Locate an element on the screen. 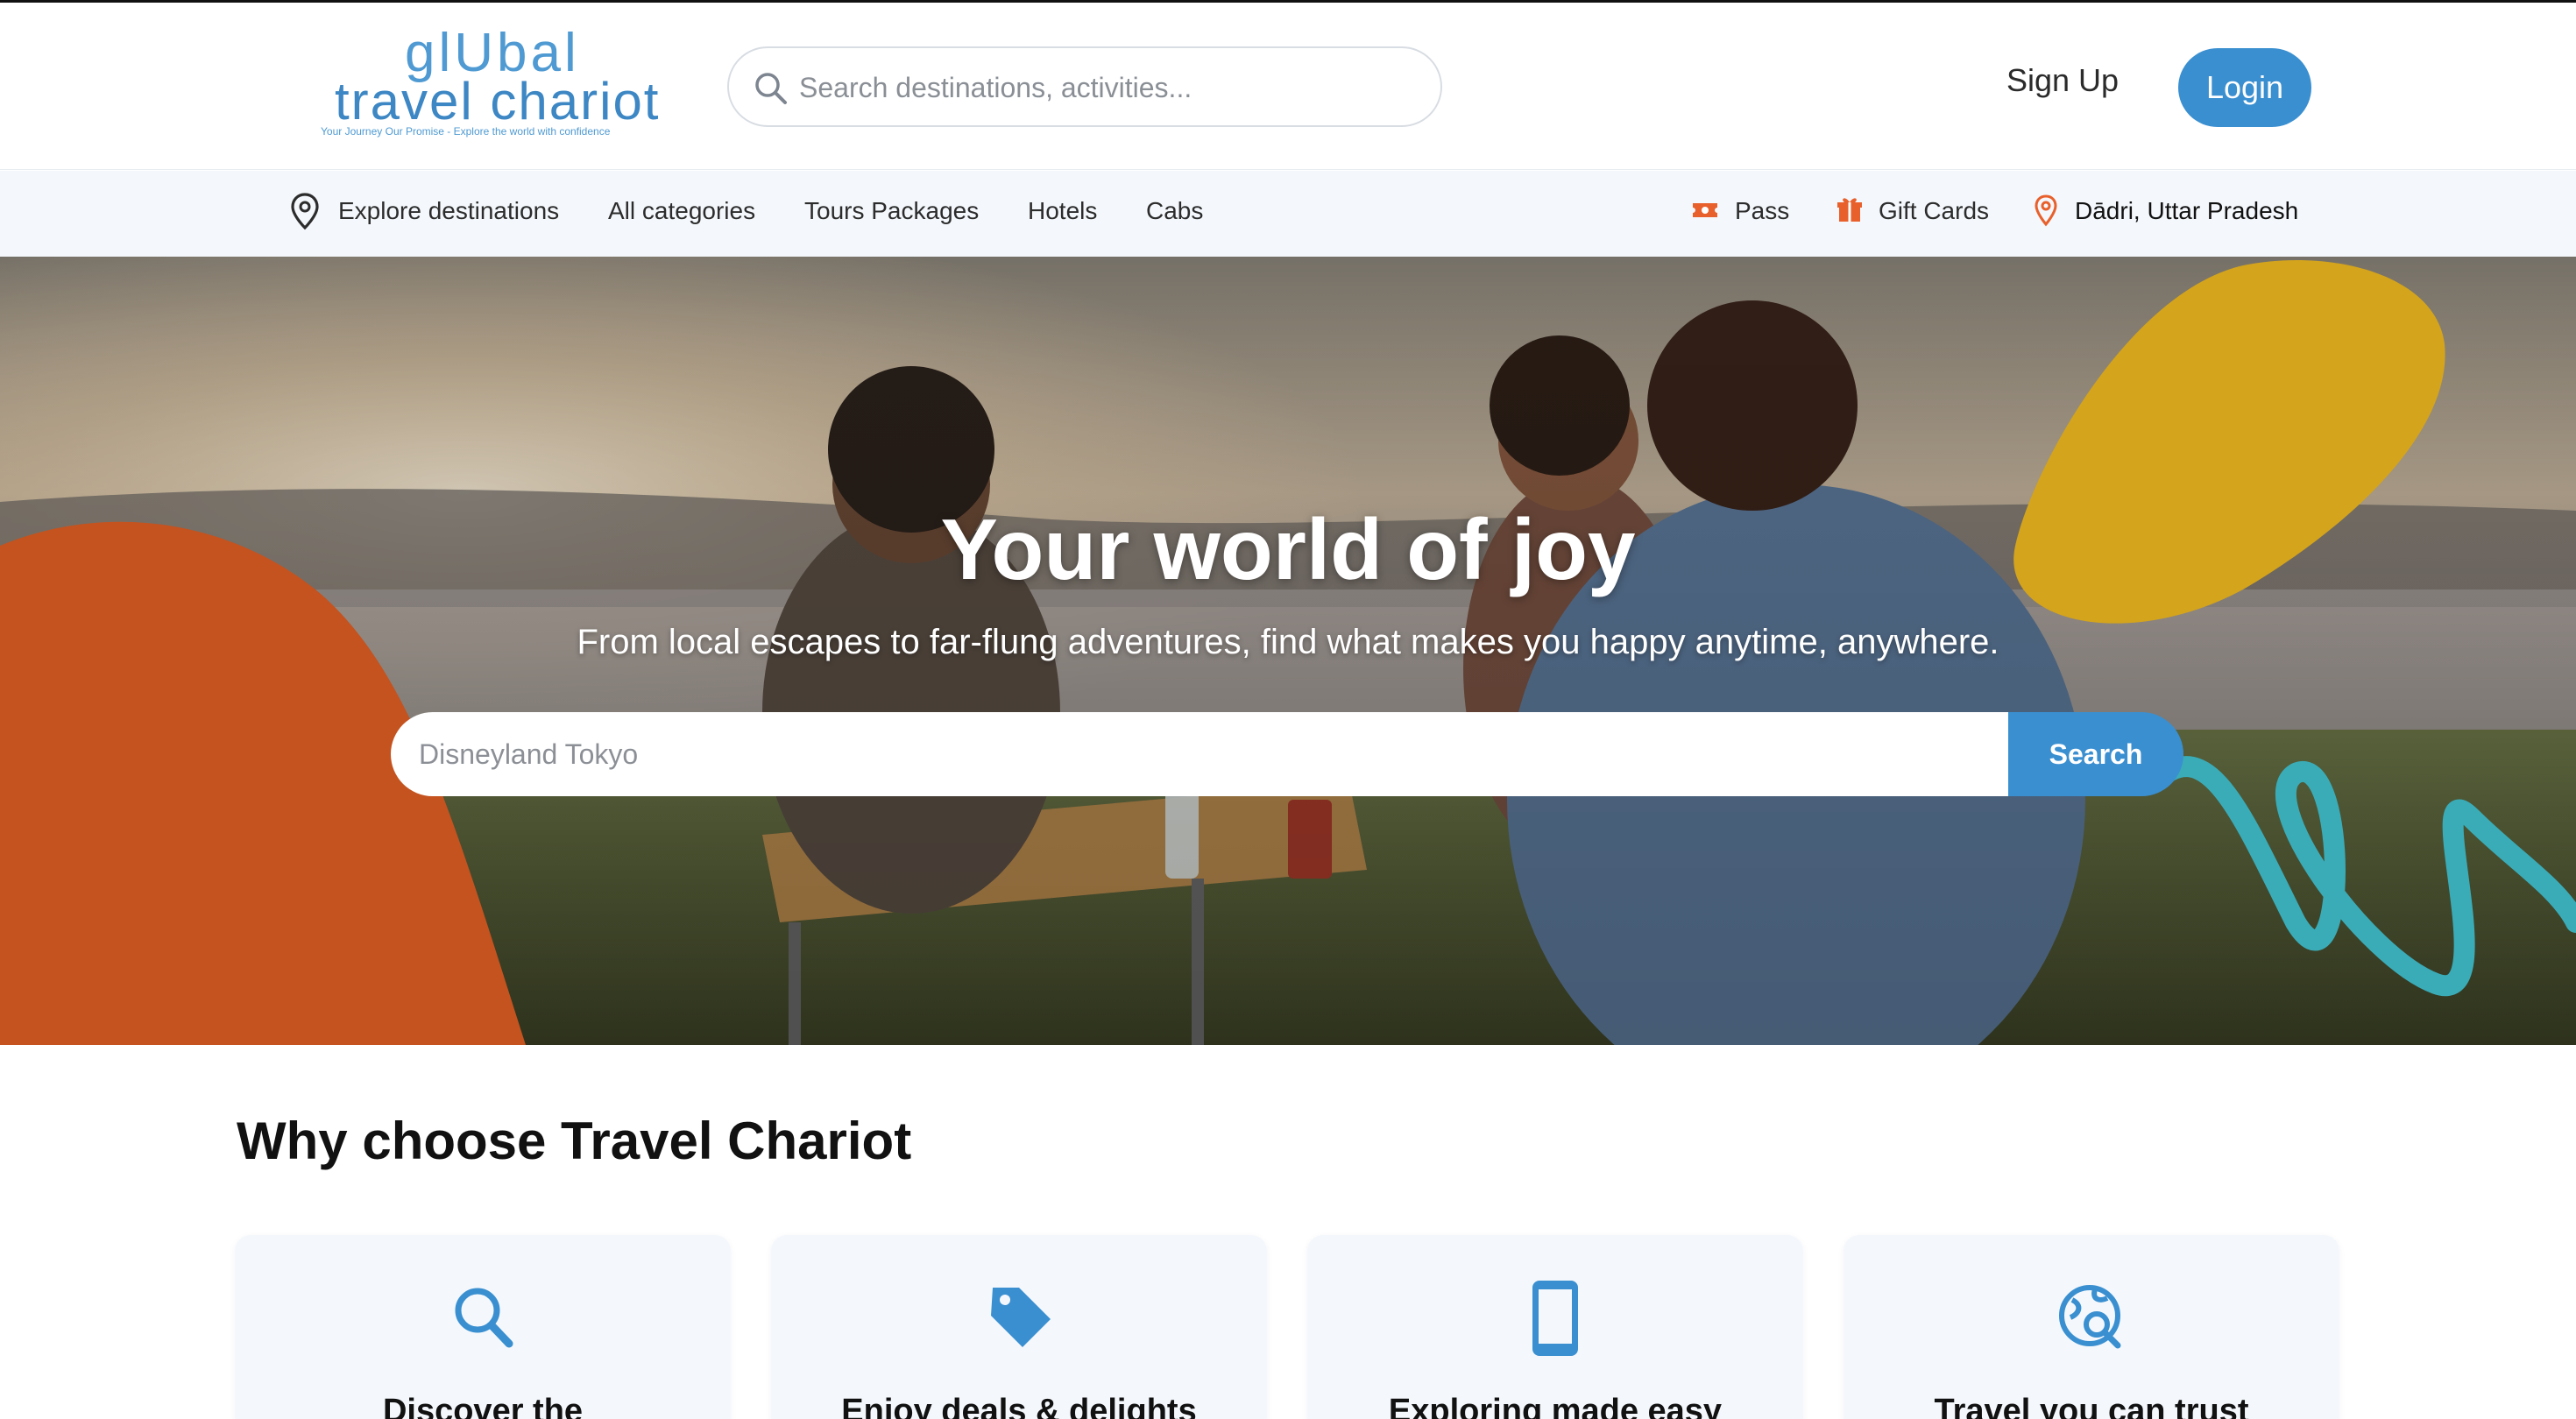 Image resolution: width=2576 pixels, height=1419 pixels. nav-pass: Pass is located at coordinates (1740, 211).